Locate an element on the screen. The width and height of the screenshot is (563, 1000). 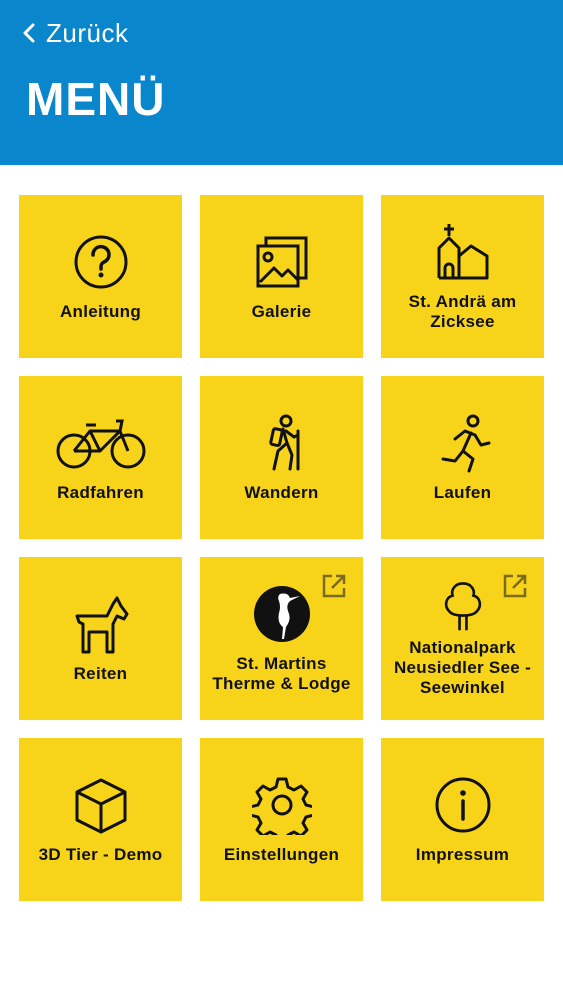
tile-st-martins: St. Martins Therme & Lodge is located at coordinates (281, 638).